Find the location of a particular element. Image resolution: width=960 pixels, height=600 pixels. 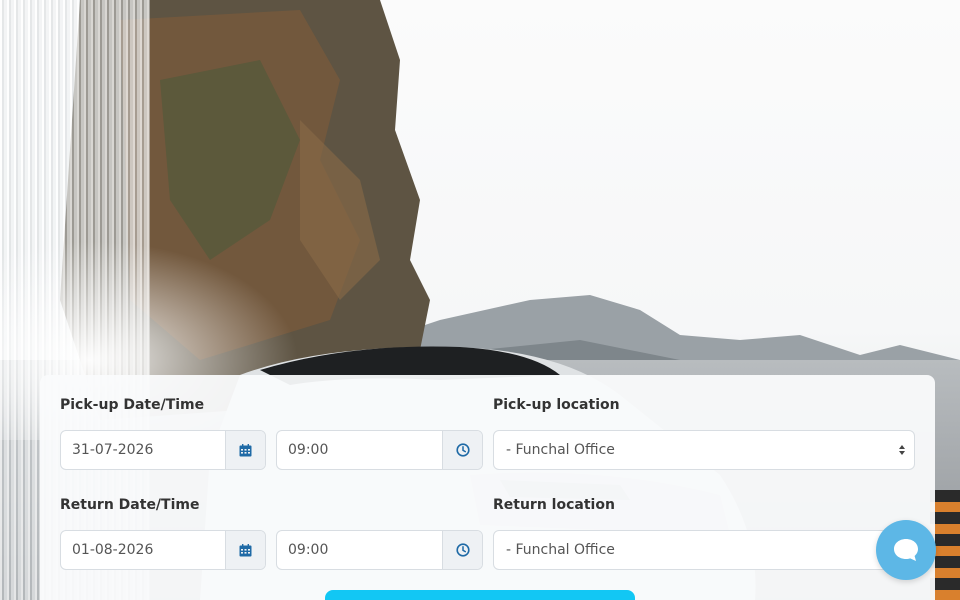

search-button is located at coordinates (480, 595).